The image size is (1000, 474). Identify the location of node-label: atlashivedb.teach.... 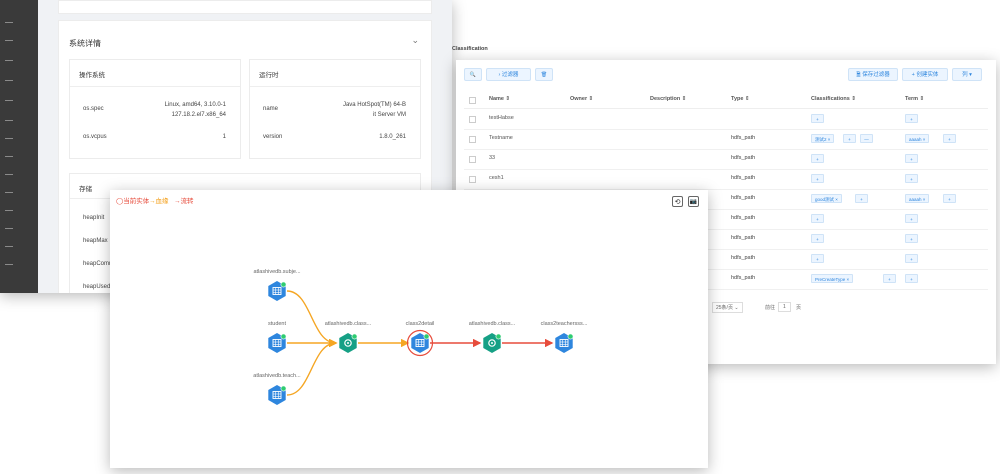
(277, 376).